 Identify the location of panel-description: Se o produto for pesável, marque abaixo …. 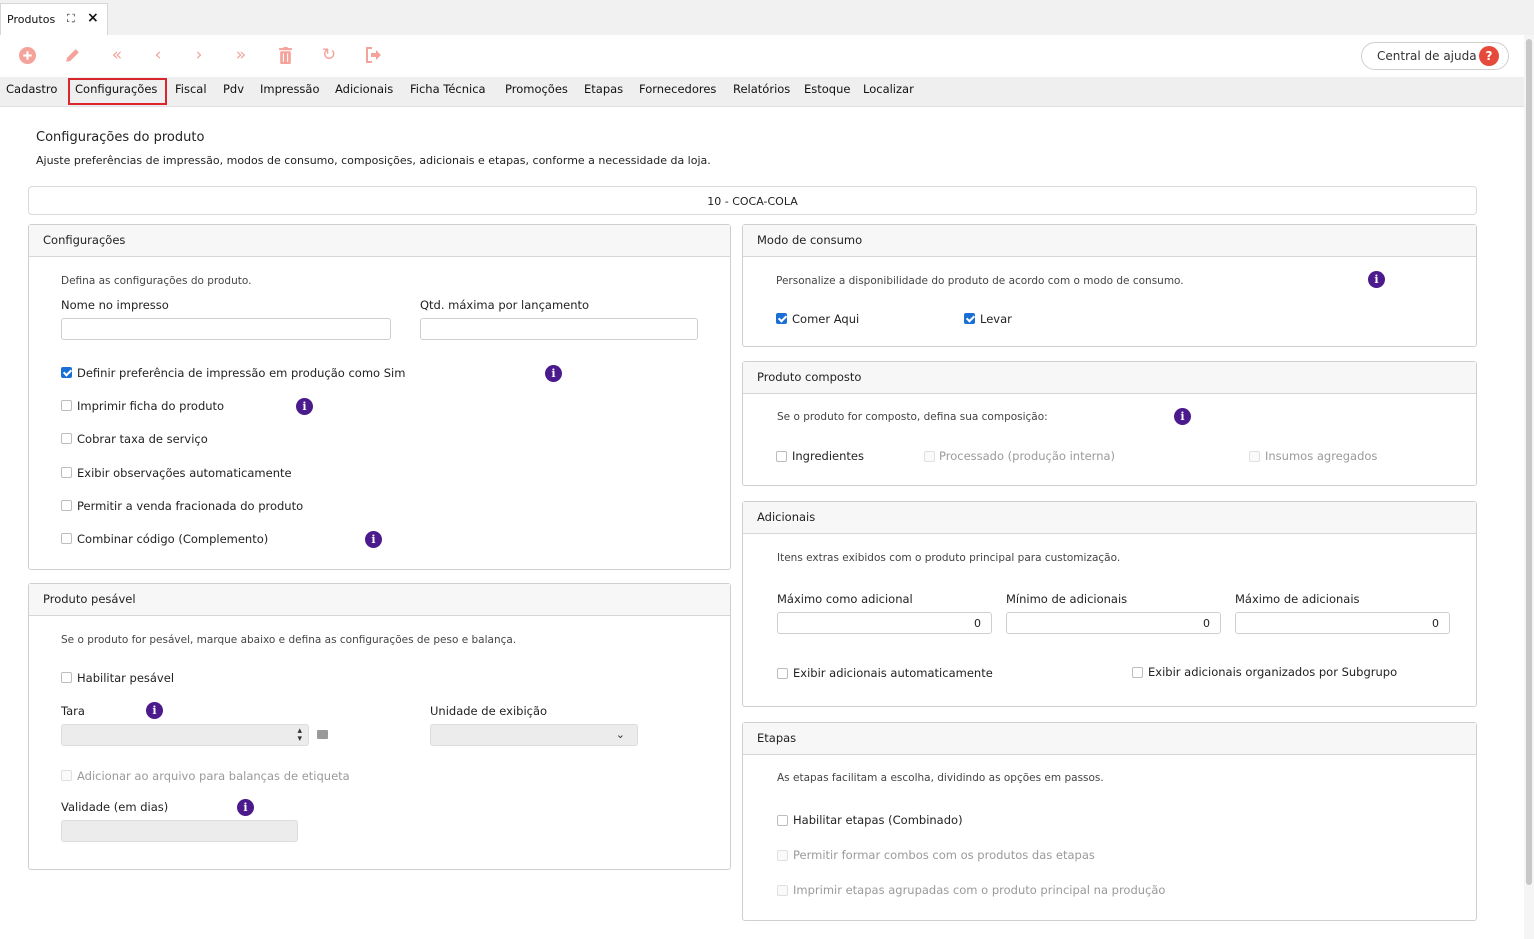
(289, 640).